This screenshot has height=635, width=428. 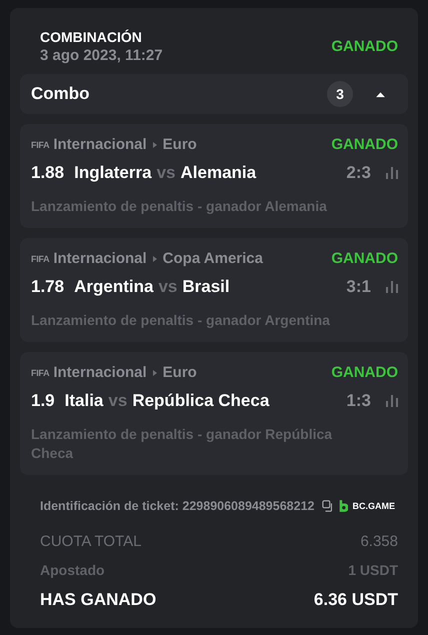 What do you see at coordinates (72, 570) in the screenshot?
I see `summary-label: Apostado` at bounding box center [72, 570].